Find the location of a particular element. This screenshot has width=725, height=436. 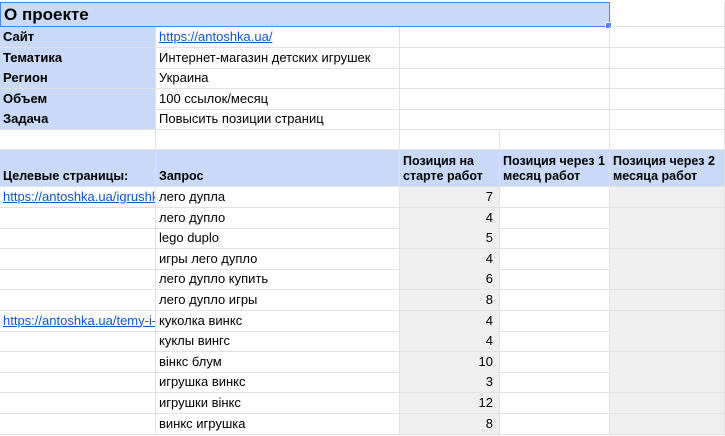

query-cell: винкс игрушка is located at coordinates (278, 424).